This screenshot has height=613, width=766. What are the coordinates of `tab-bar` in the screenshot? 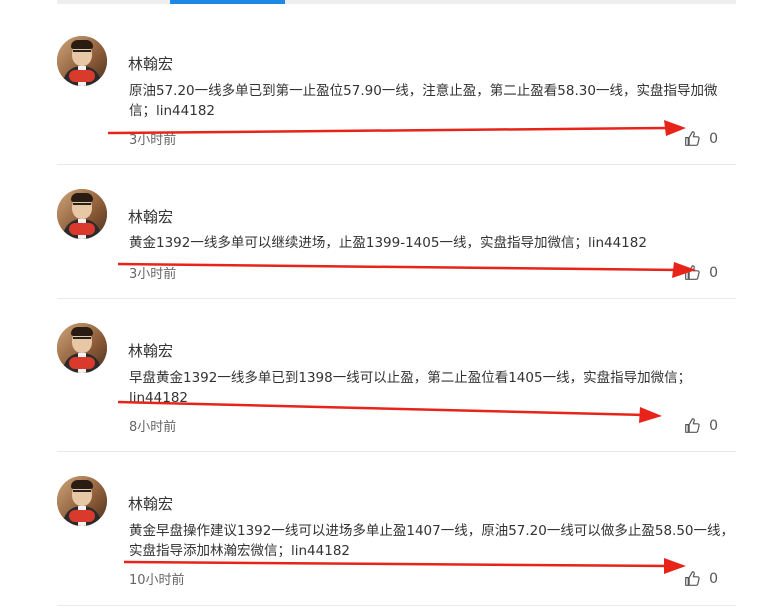 It's located at (396, 2).